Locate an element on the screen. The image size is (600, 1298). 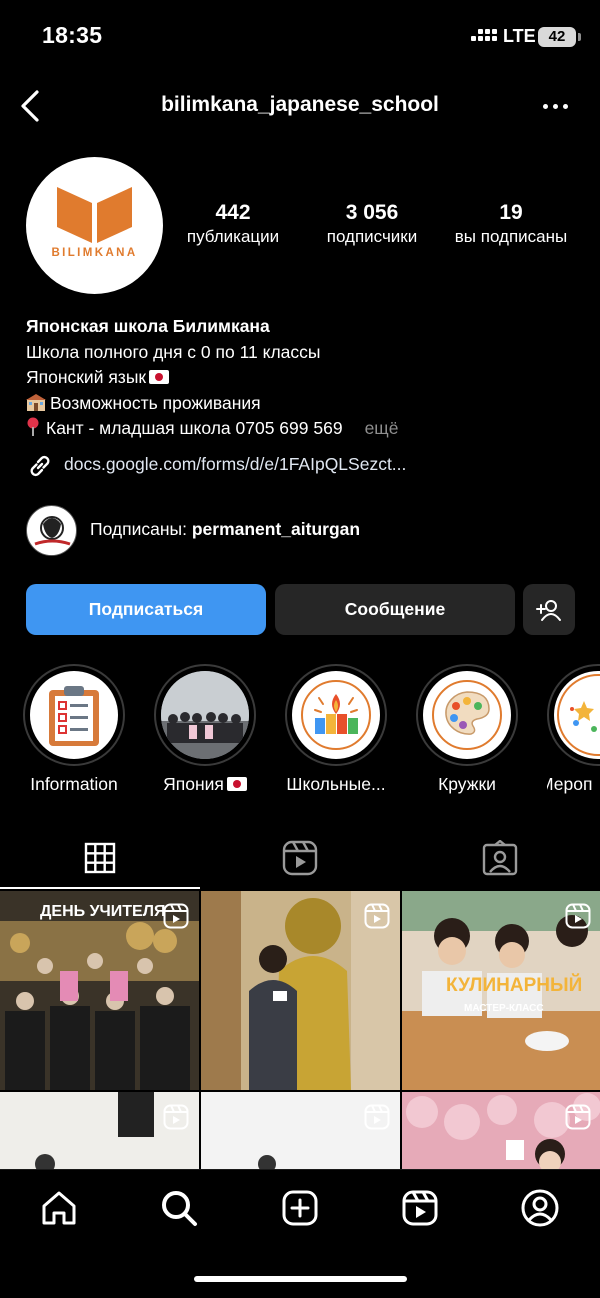
nav-profile is located at coordinates (540, 1208).